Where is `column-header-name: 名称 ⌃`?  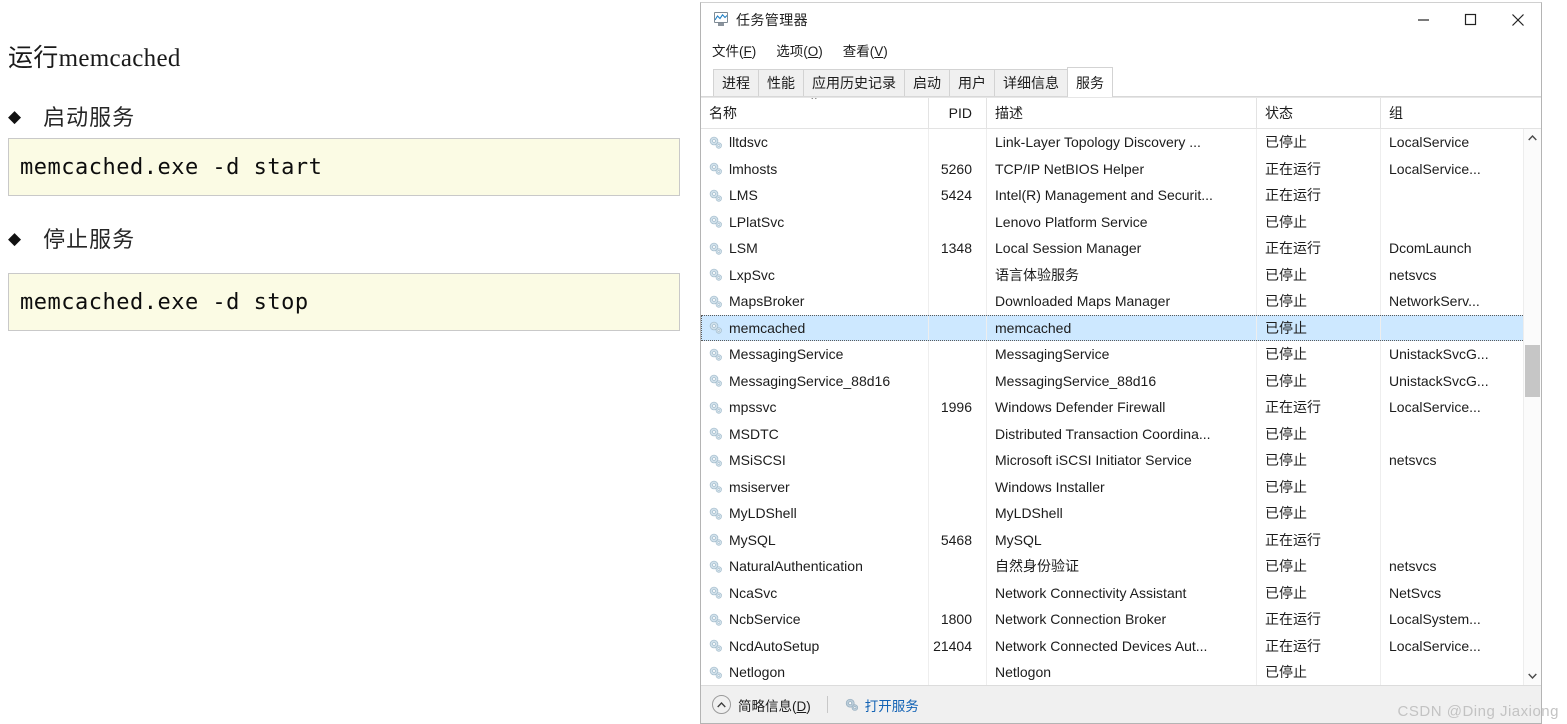 column-header-name: 名称 ⌃ is located at coordinates (815, 113).